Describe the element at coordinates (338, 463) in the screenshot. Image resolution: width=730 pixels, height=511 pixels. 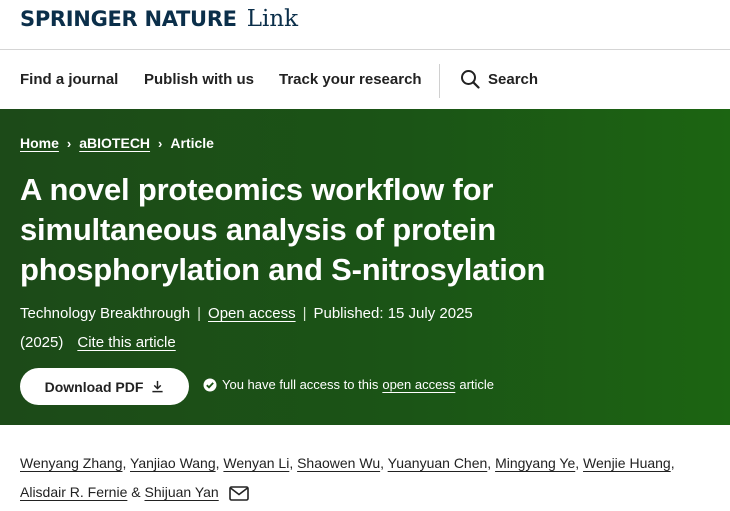
I see `author-link: Shaowen Wu` at that location.